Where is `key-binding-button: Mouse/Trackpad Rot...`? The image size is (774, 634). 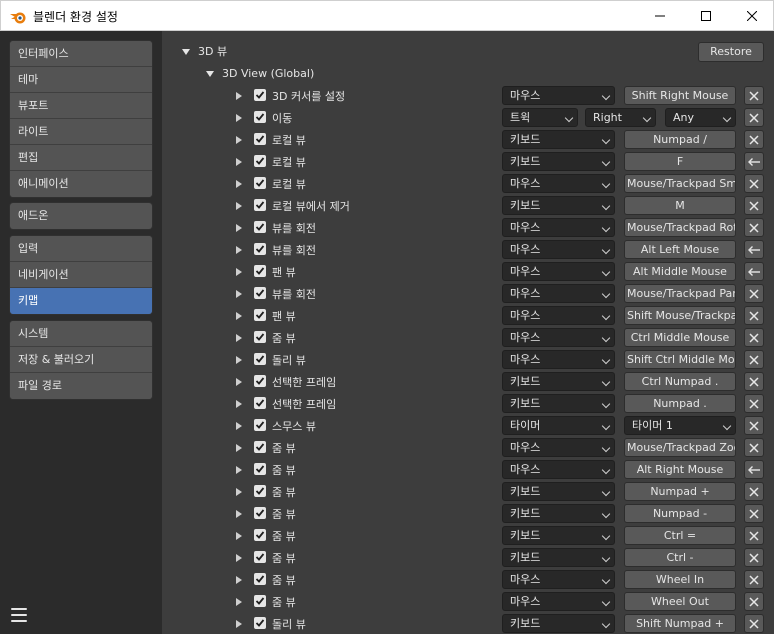
key-binding-button: Mouse/Trackpad Rot... is located at coordinates (680, 227).